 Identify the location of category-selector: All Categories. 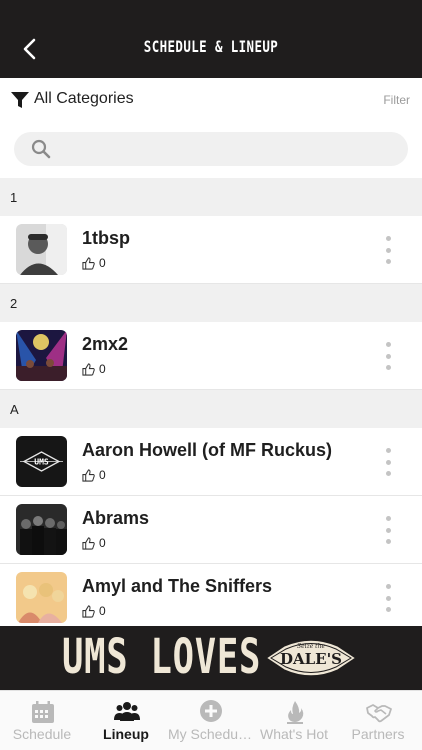
(84, 99).